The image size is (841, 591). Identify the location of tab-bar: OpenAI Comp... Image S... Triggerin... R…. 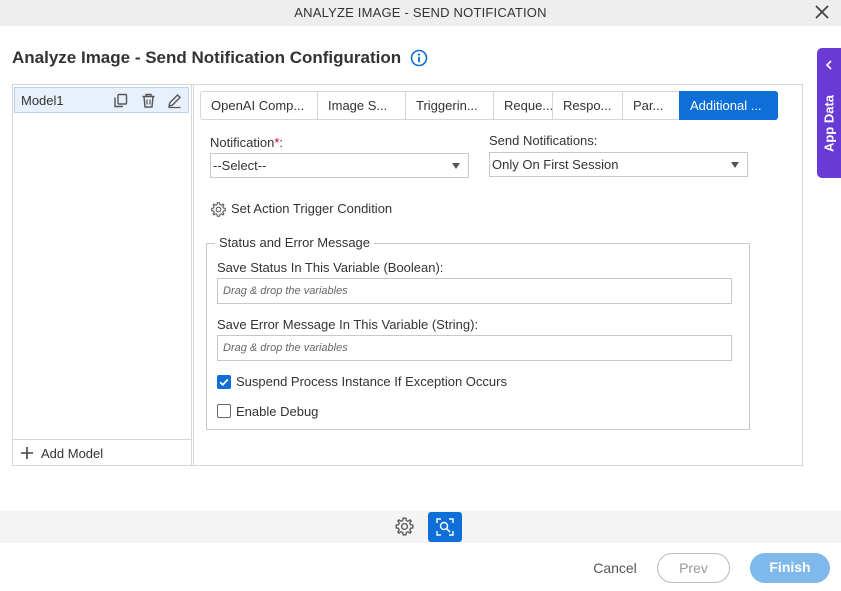
(489, 105).